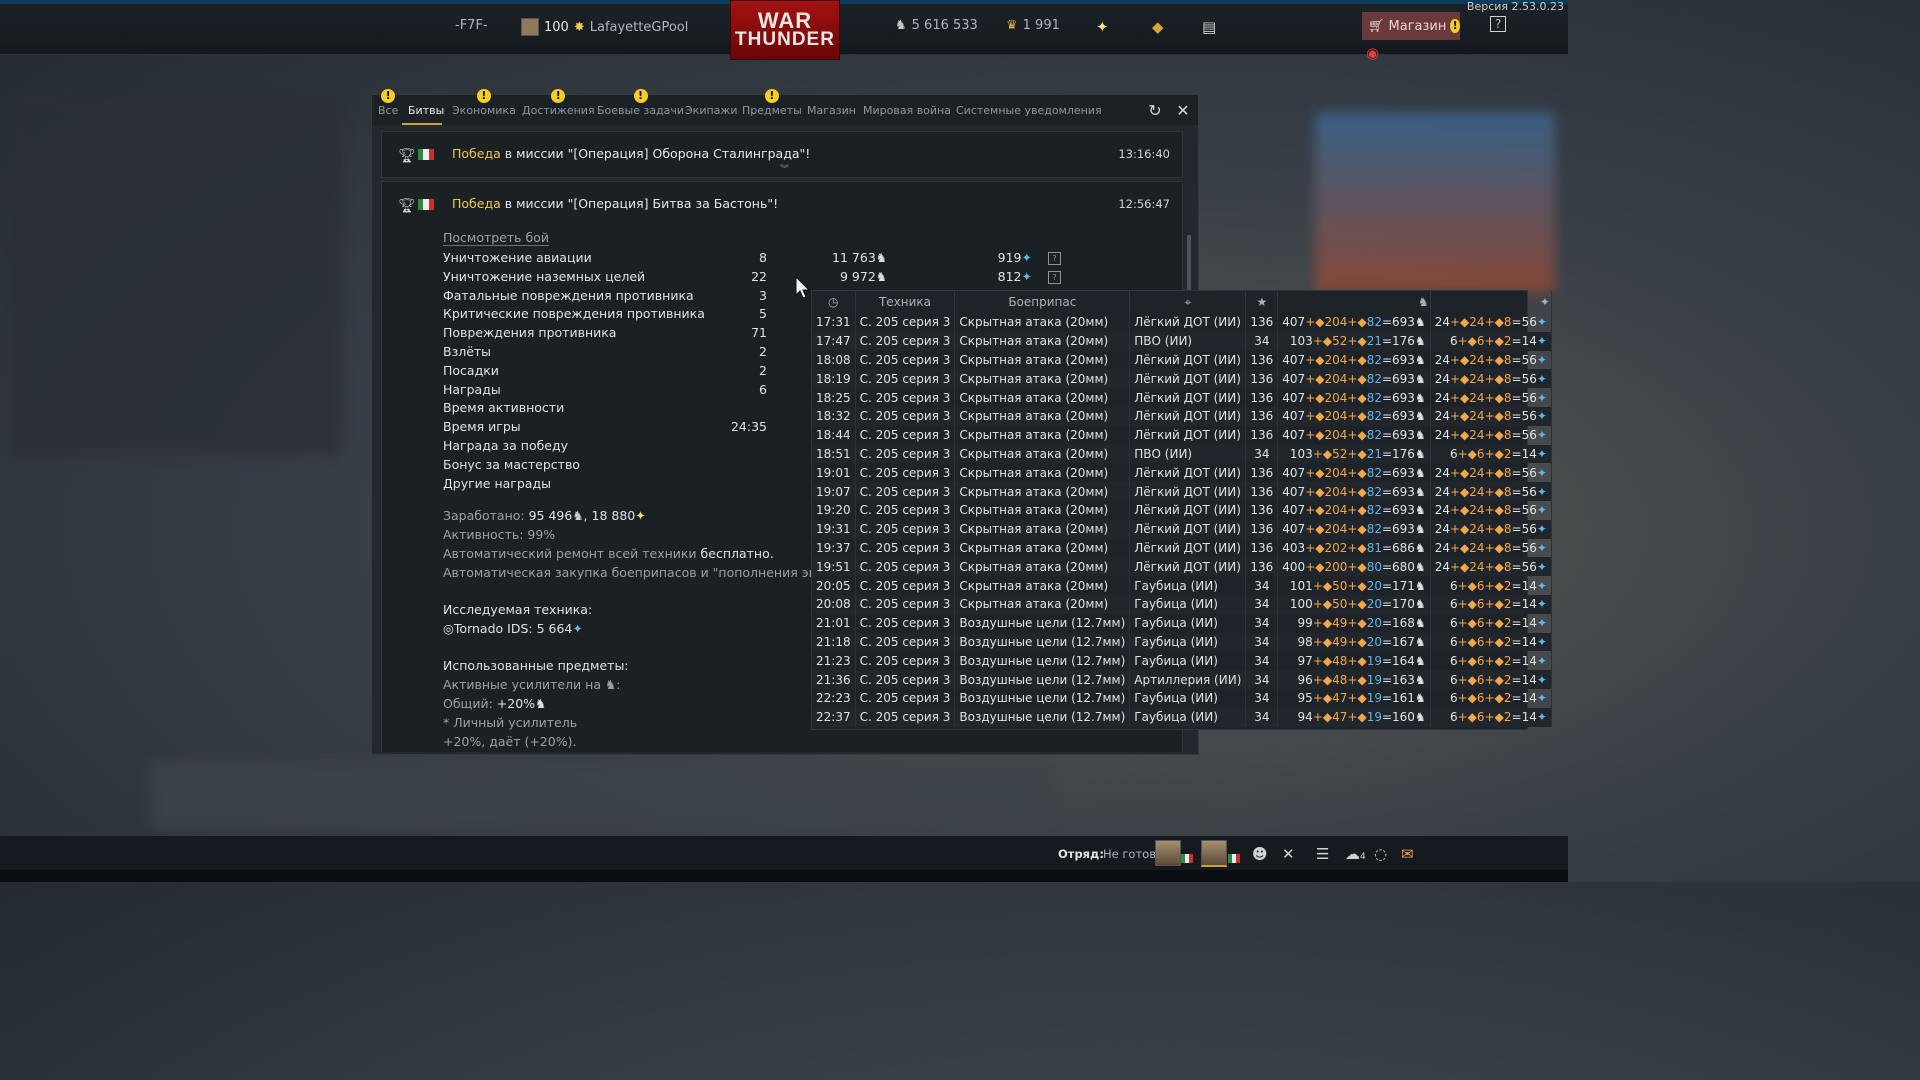  What do you see at coordinates (1374, 341) in the screenshot?
I see `sl-bonus-2: 21` at bounding box center [1374, 341].